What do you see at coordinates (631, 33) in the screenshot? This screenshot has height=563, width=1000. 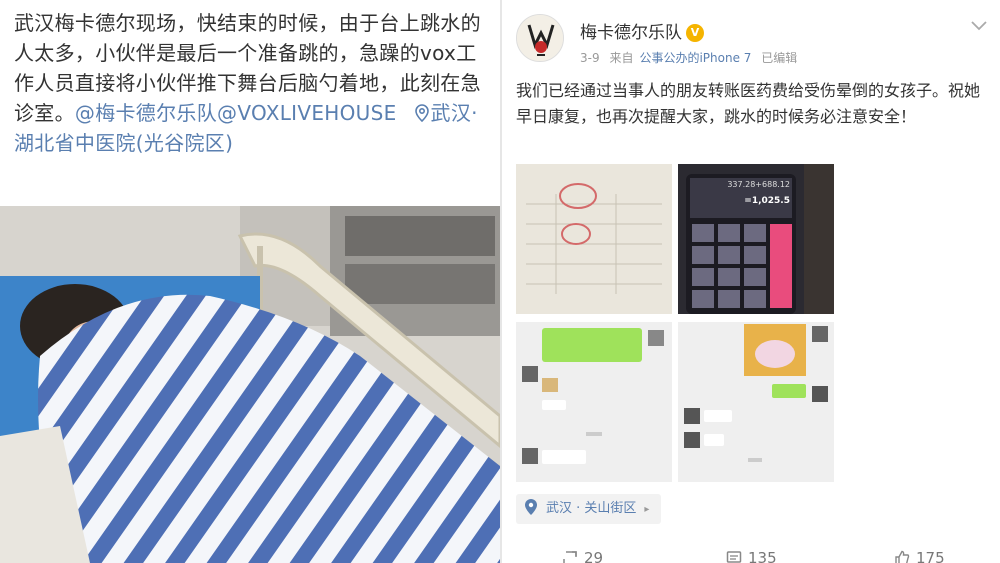 I see `author-name: 梅卡德尔乐队` at bounding box center [631, 33].